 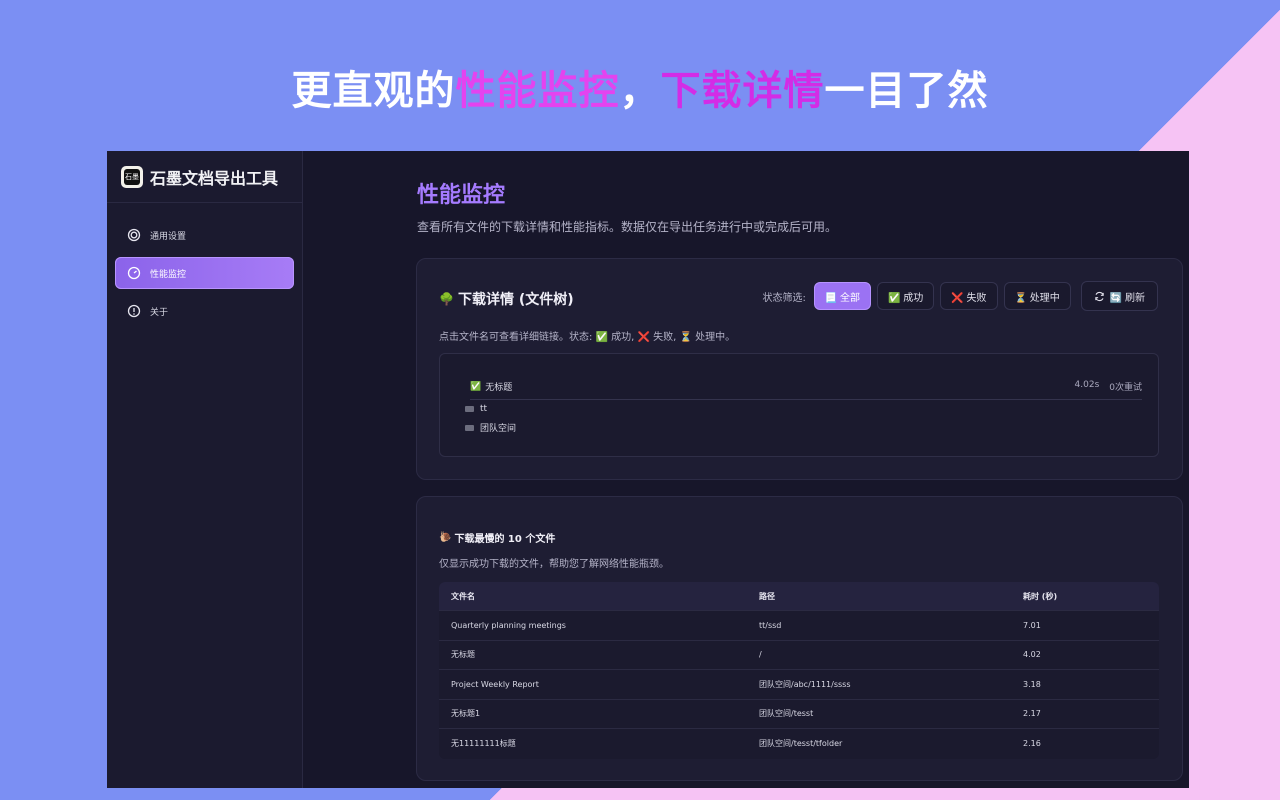 I want to click on table-row: 无标题1 团队空间/tesst 2.17, so click(x=799, y=714).